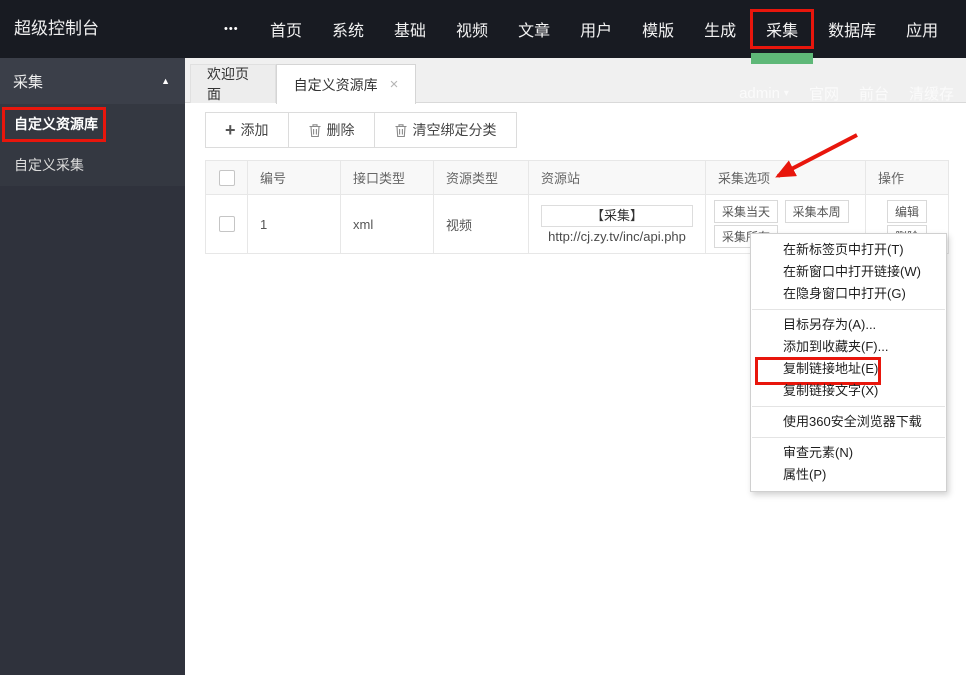  What do you see at coordinates (340, 130) in the screenshot?
I see `delete-button-label: 删除` at bounding box center [340, 130].